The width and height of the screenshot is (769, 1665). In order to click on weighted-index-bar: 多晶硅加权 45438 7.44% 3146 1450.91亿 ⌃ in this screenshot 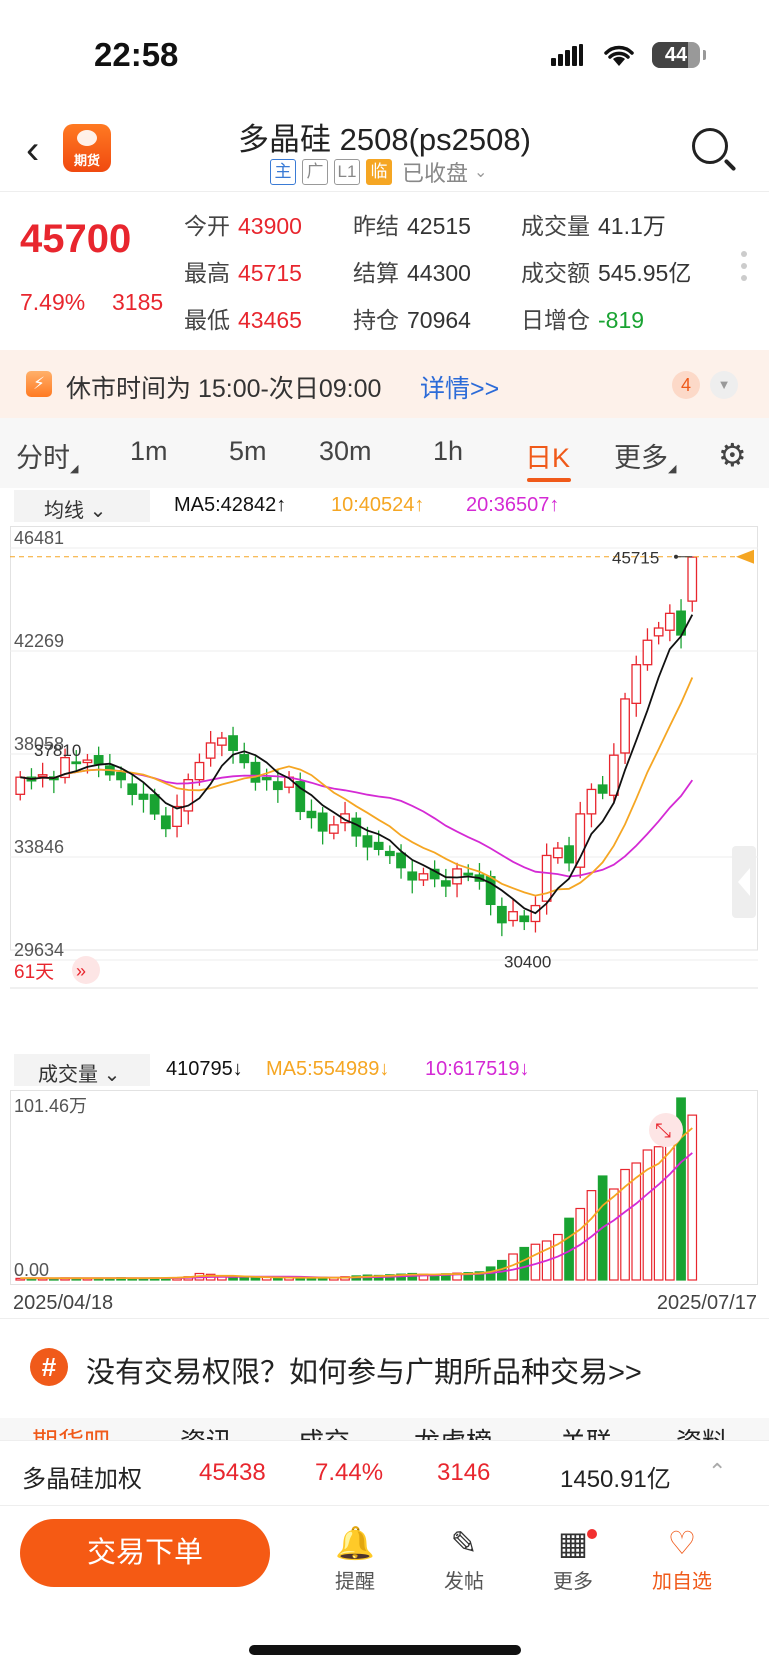, I will do `click(384, 1473)`.